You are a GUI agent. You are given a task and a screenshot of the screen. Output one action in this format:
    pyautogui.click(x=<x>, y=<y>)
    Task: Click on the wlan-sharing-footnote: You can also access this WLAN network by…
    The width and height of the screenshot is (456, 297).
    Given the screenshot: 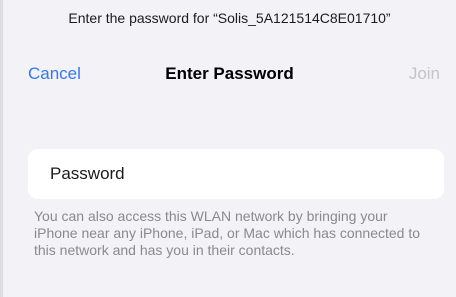 What is the action you would take?
    pyautogui.click(x=227, y=233)
    